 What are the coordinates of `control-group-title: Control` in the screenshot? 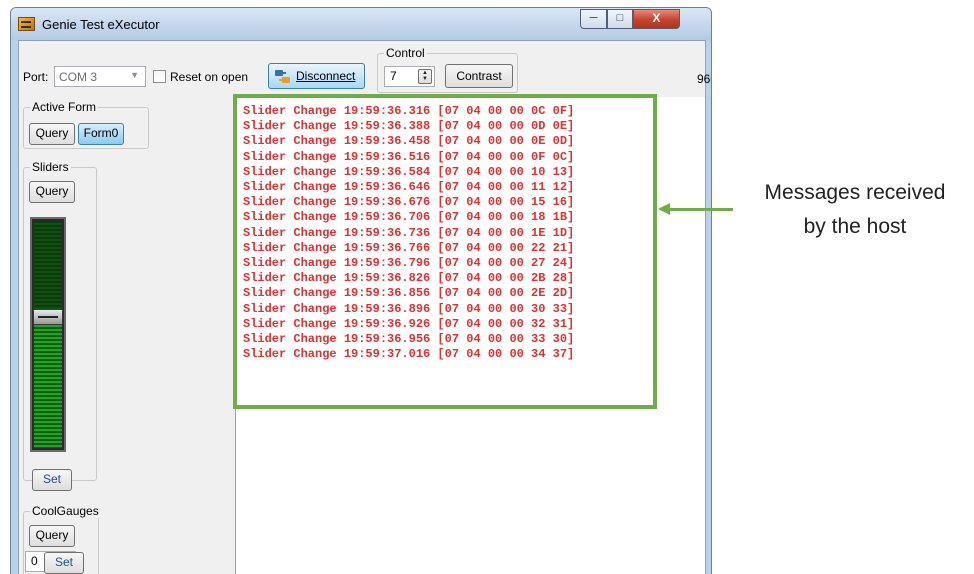 It's located at (405, 53).